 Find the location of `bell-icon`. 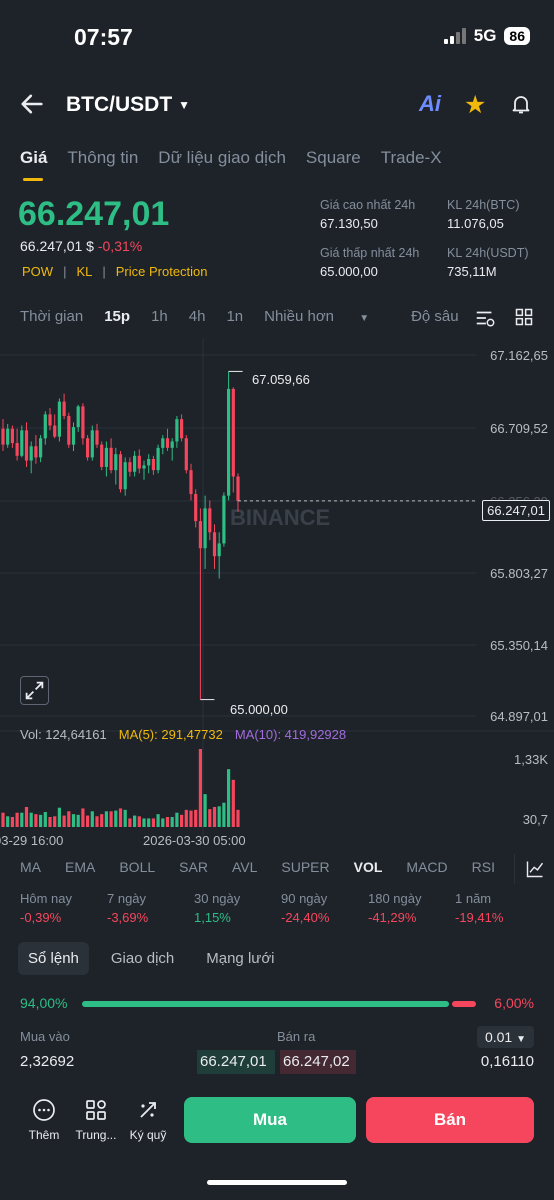

bell-icon is located at coordinates (521, 104).